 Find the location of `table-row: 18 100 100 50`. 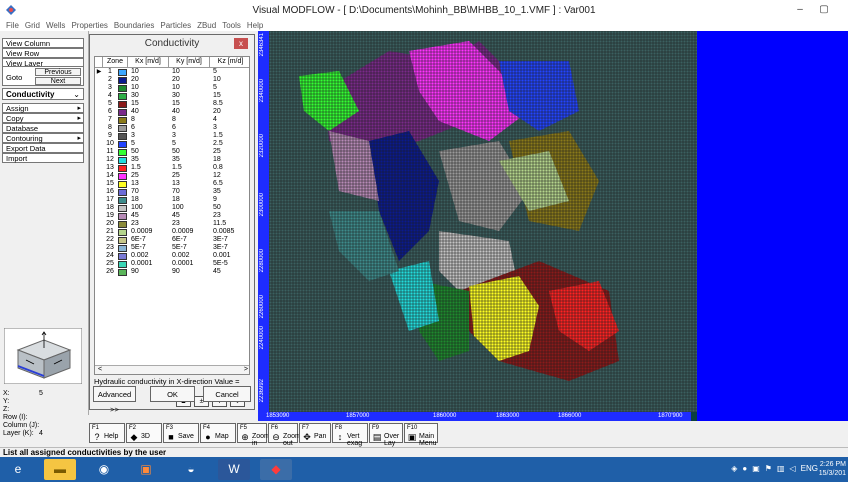

table-row: 18 100 100 50 is located at coordinates (172, 208).